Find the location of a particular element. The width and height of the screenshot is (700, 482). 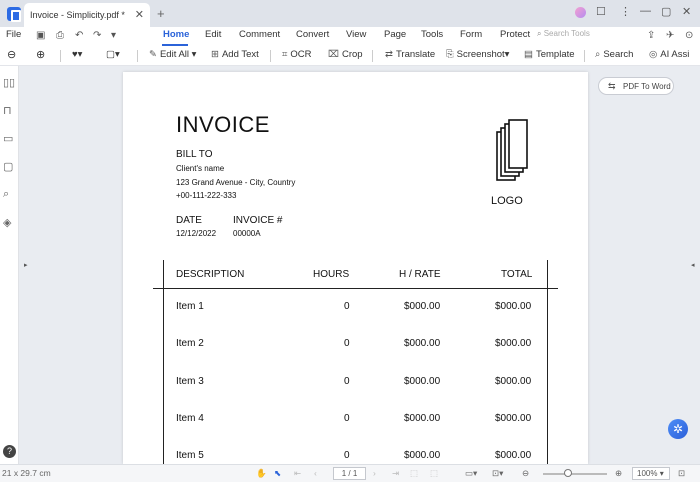

ai-assistant-button: ◎ AI Assi is located at coordinates (669, 54).